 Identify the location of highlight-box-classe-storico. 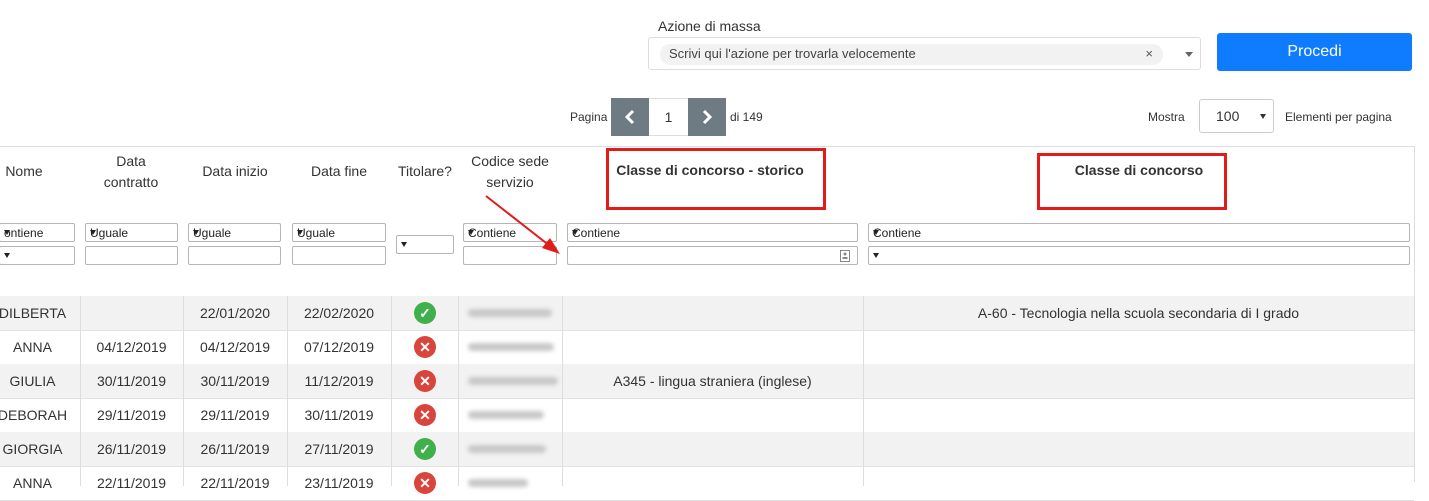
(716, 179).